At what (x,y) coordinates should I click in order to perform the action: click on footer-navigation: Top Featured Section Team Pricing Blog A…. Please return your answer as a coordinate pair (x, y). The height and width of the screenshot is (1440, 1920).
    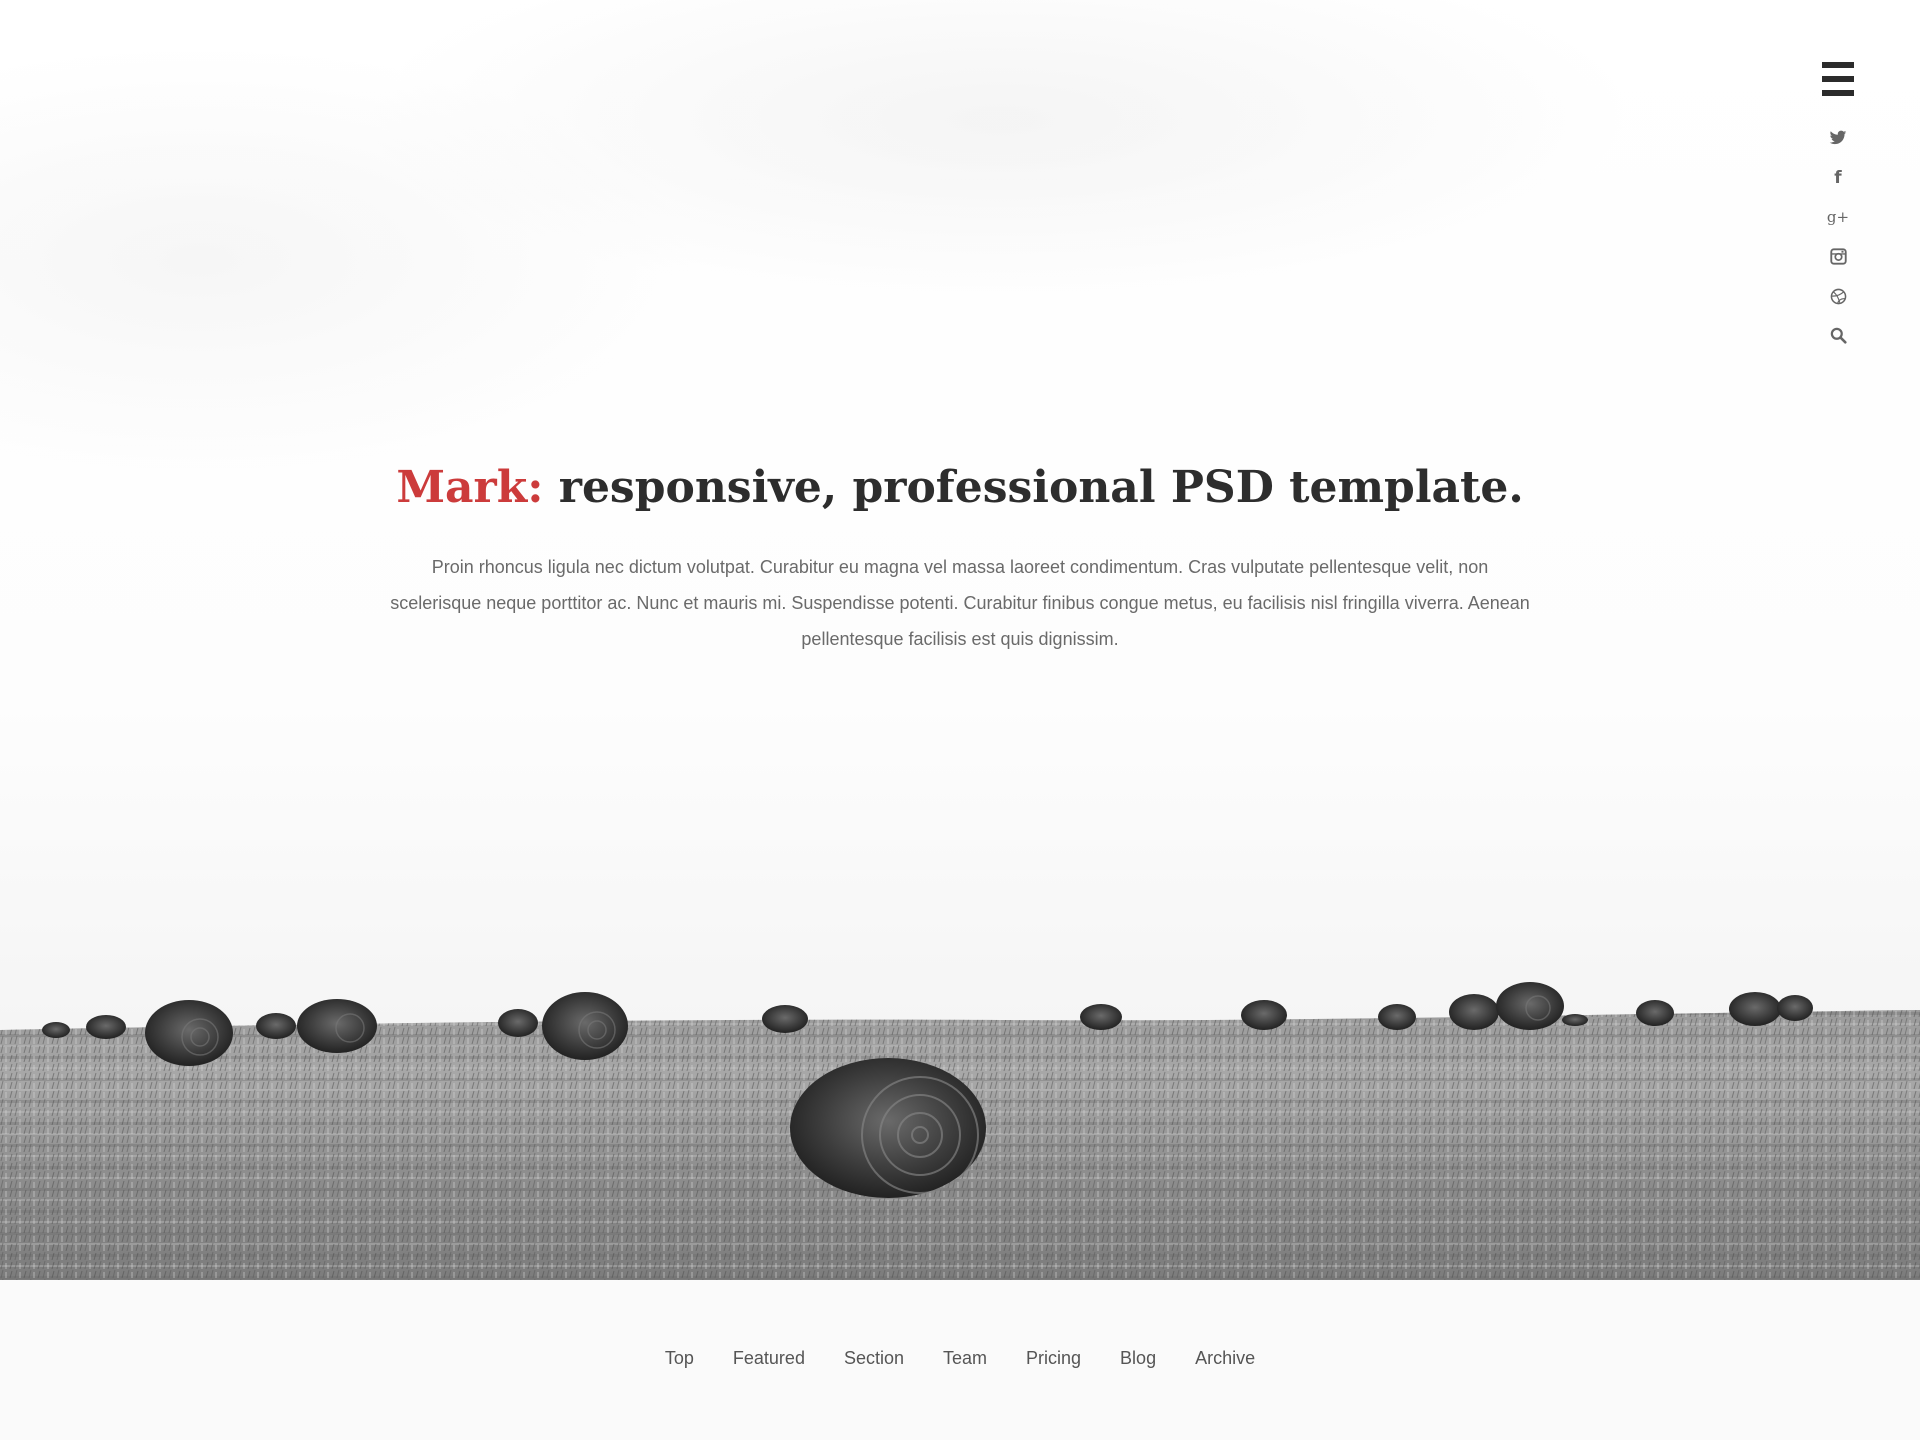
    Looking at the image, I should click on (960, 1360).